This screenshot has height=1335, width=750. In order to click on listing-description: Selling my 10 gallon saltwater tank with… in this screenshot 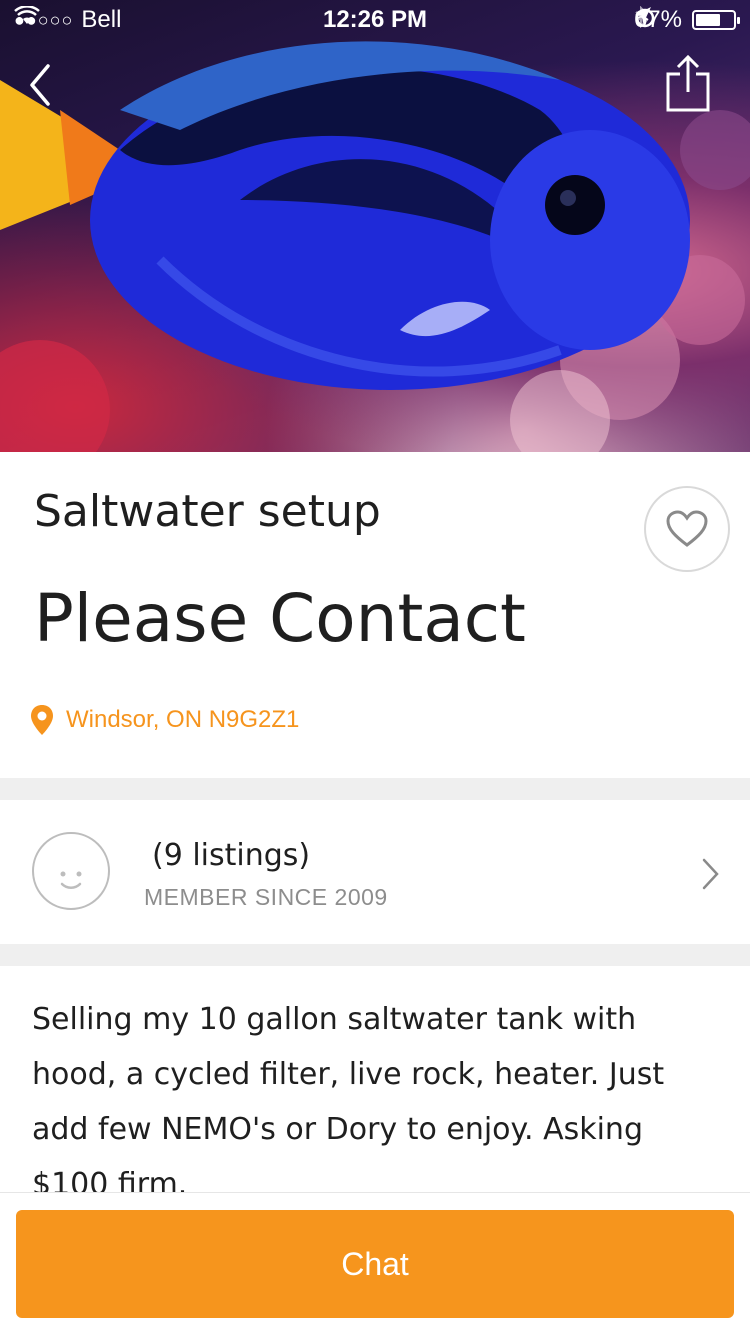, I will do `click(348, 1102)`.